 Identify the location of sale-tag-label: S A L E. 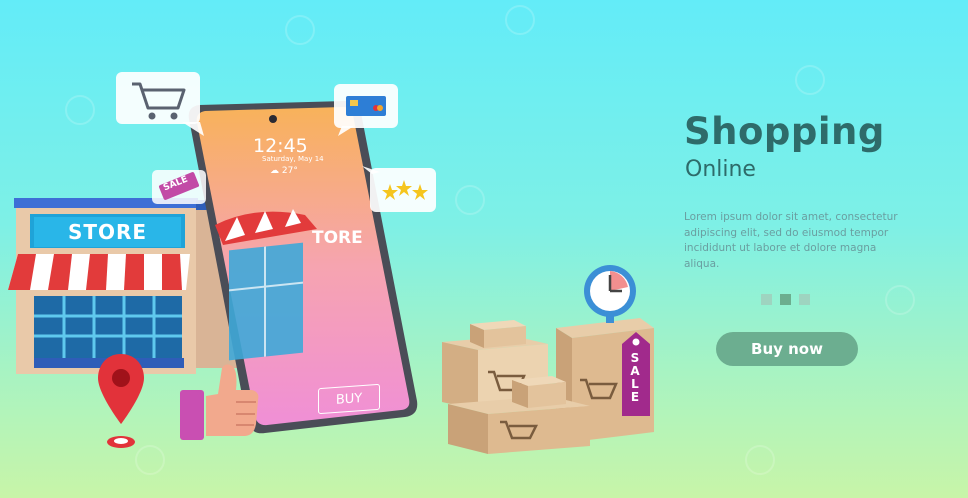
(635, 377).